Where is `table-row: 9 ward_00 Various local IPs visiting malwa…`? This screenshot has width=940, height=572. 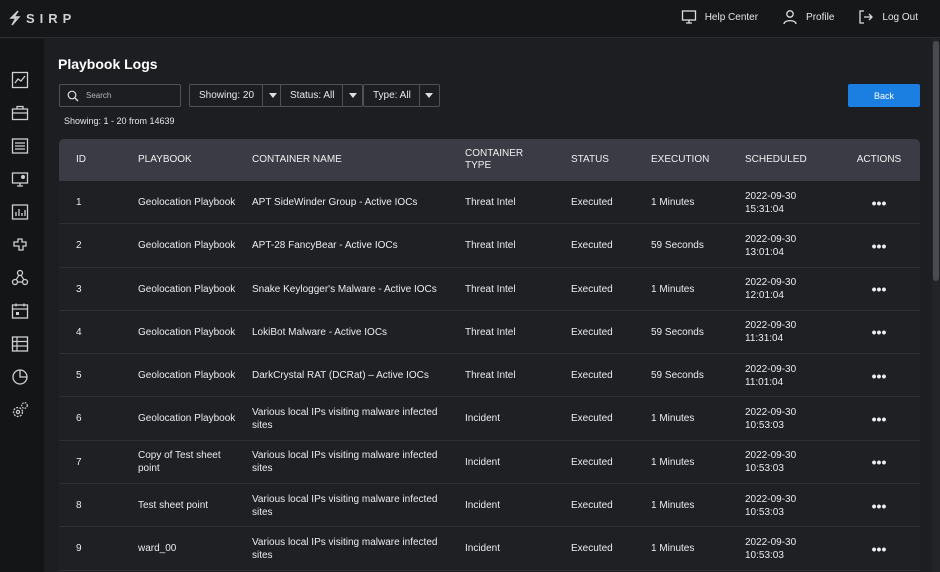
table-row: 9 ward_00 Various local IPs visiting malwa… is located at coordinates (489, 549).